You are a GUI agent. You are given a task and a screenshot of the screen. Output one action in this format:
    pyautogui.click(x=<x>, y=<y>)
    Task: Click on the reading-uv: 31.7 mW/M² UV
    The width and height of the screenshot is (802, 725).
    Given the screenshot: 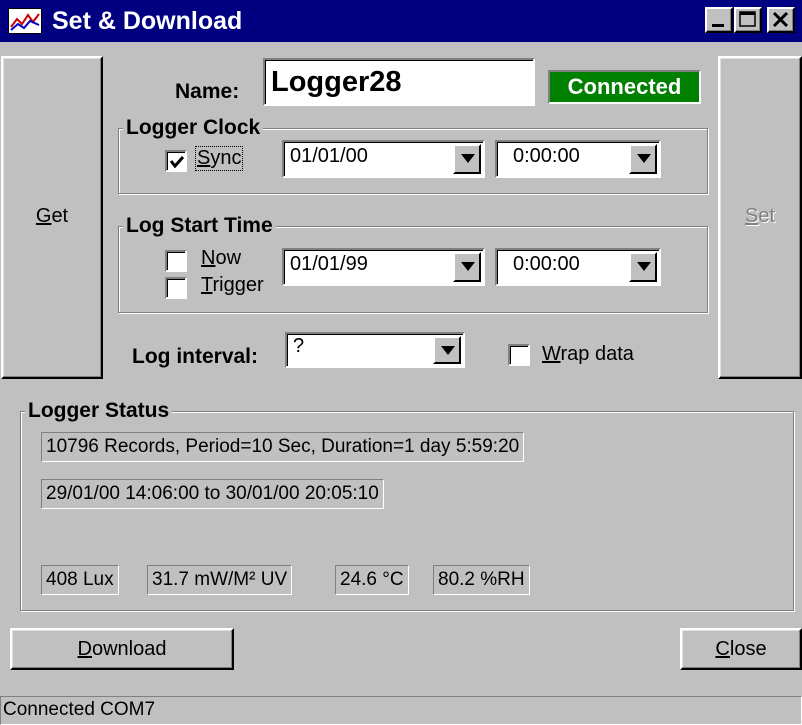 What is the action you would take?
    pyautogui.click(x=220, y=580)
    